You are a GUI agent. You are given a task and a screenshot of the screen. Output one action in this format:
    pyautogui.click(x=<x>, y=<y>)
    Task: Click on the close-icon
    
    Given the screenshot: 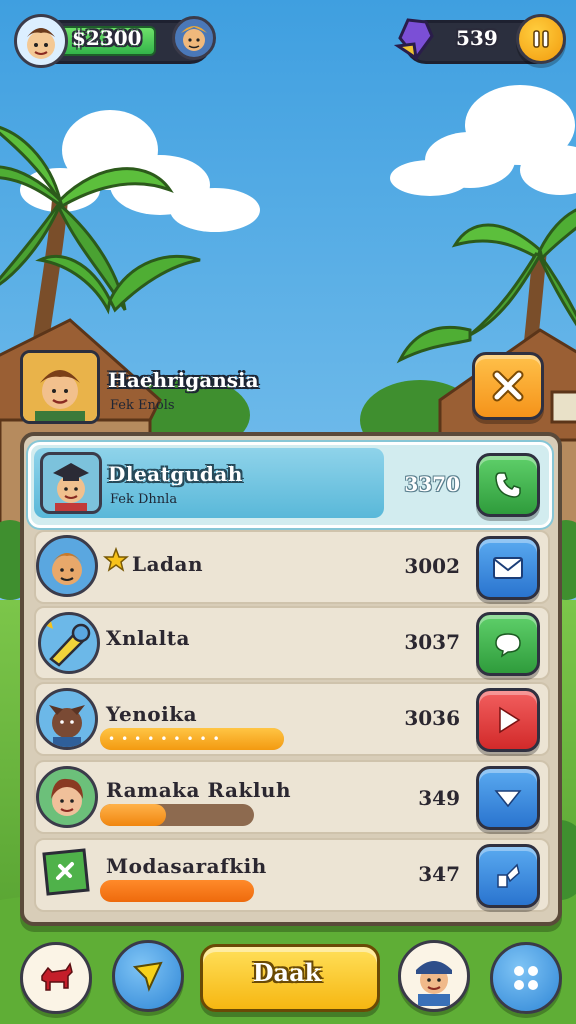 What is the action you would take?
    pyautogui.click(x=508, y=386)
    